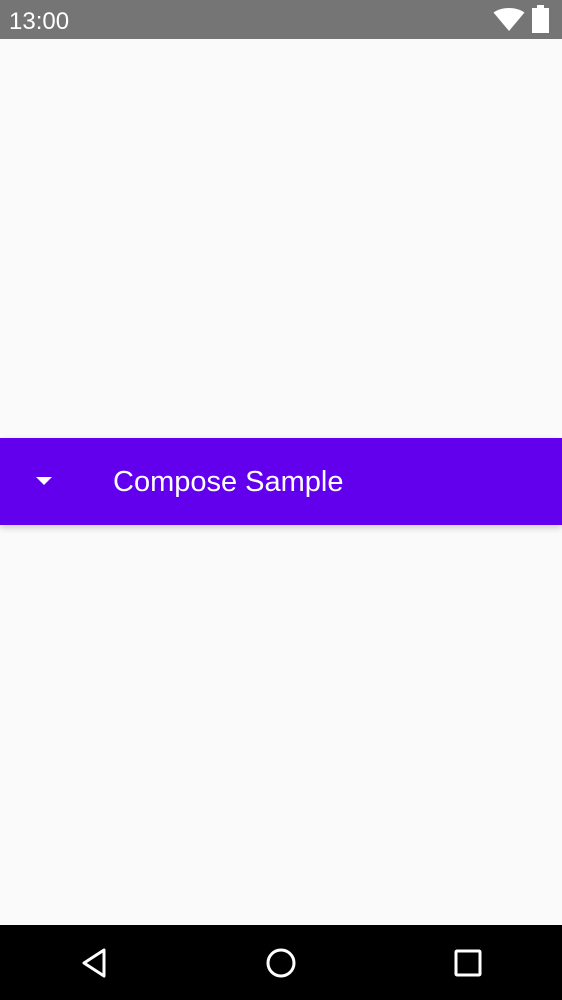 The width and height of the screenshot is (562, 1000). What do you see at coordinates (509, 19) in the screenshot?
I see `wifi-icon` at bounding box center [509, 19].